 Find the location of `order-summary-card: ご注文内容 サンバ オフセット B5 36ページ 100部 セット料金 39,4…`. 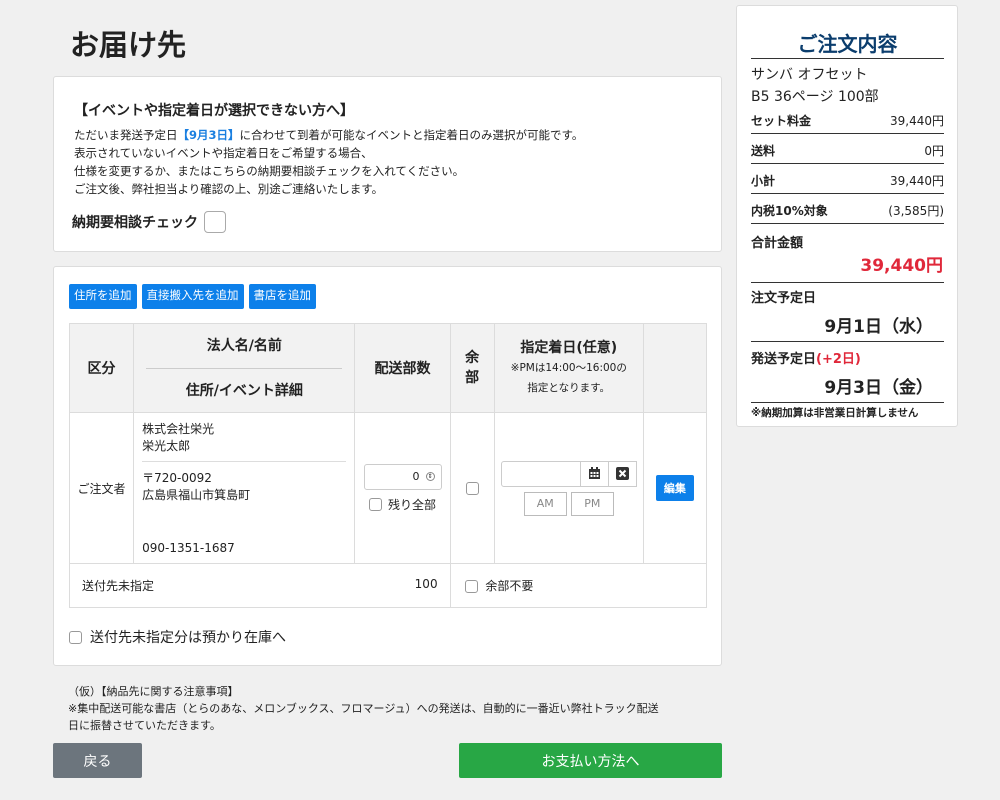

order-summary-card: ご注文内容 サンバ オフセット B5 36ページ 100部 セット料金 39,4… is located at coordinates (847, 216).